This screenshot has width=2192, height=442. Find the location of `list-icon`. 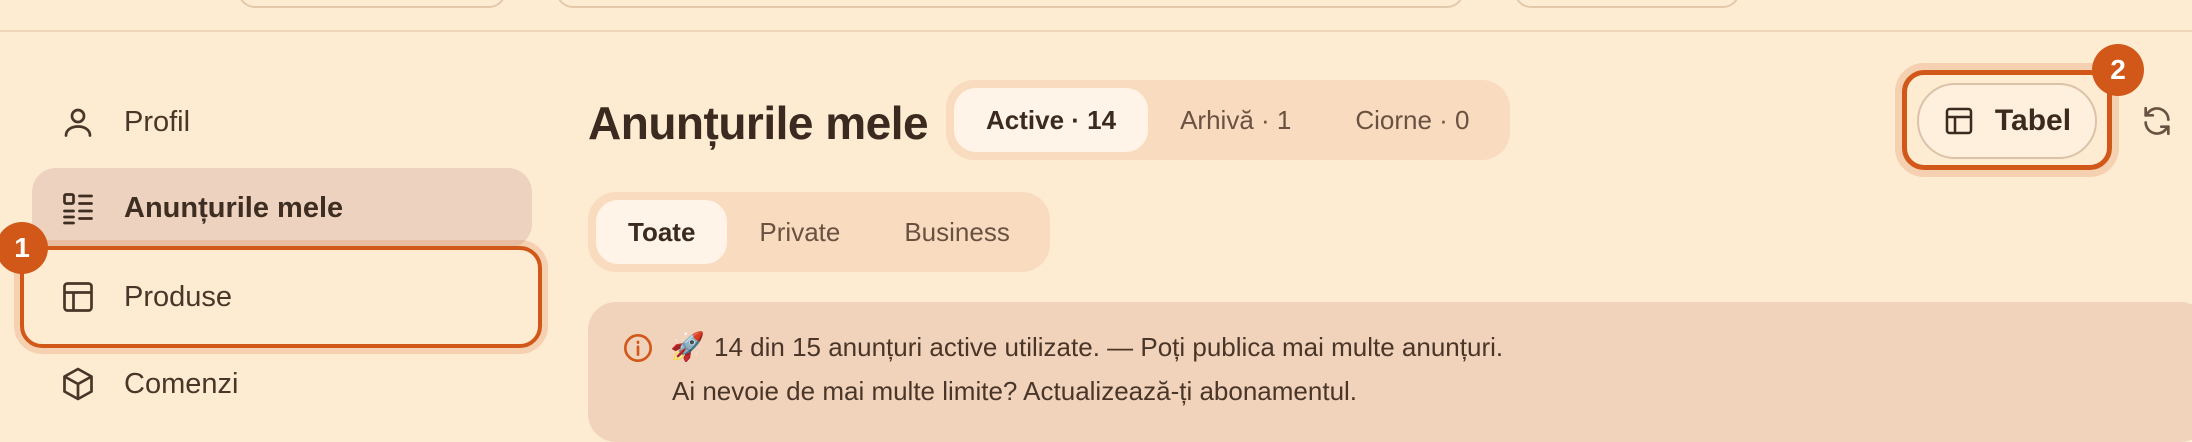

list-icon is located at coordinates (78, 208).